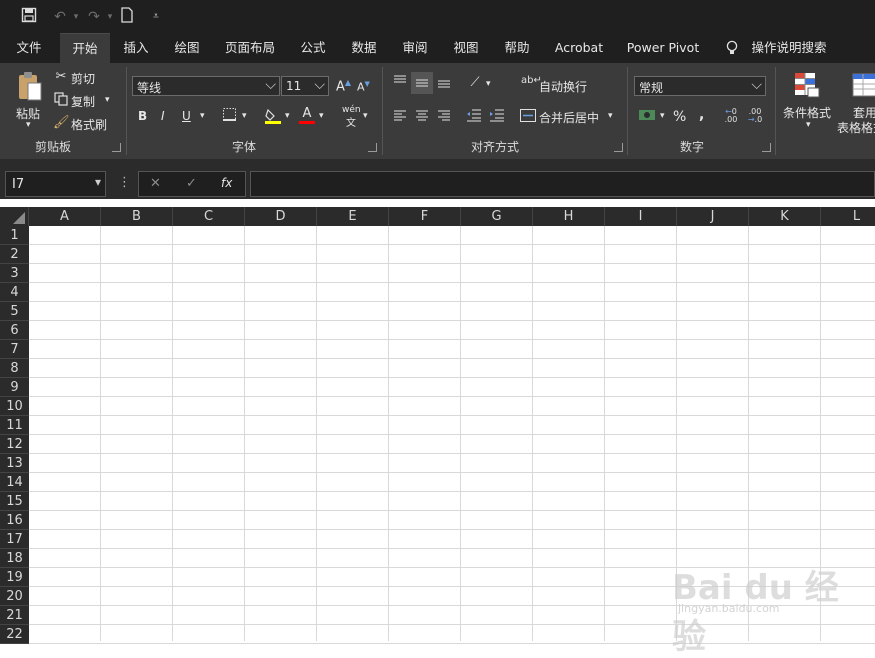 This screenshot has height=658, width=875. What do you see at coordinates (61, 77) in the screenshot?
I see `scissors-icon: ✂` at bounding box center [61, 77].